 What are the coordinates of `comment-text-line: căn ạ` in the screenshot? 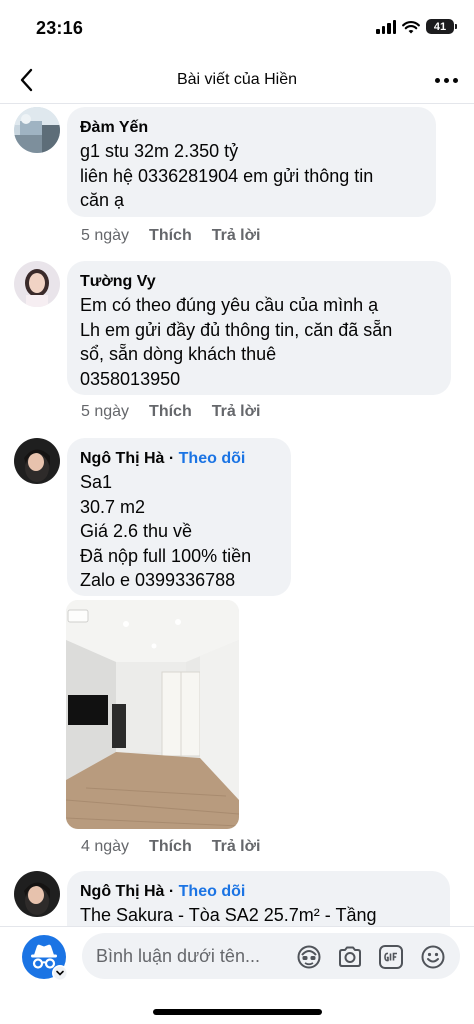 It's located at (102, 200).